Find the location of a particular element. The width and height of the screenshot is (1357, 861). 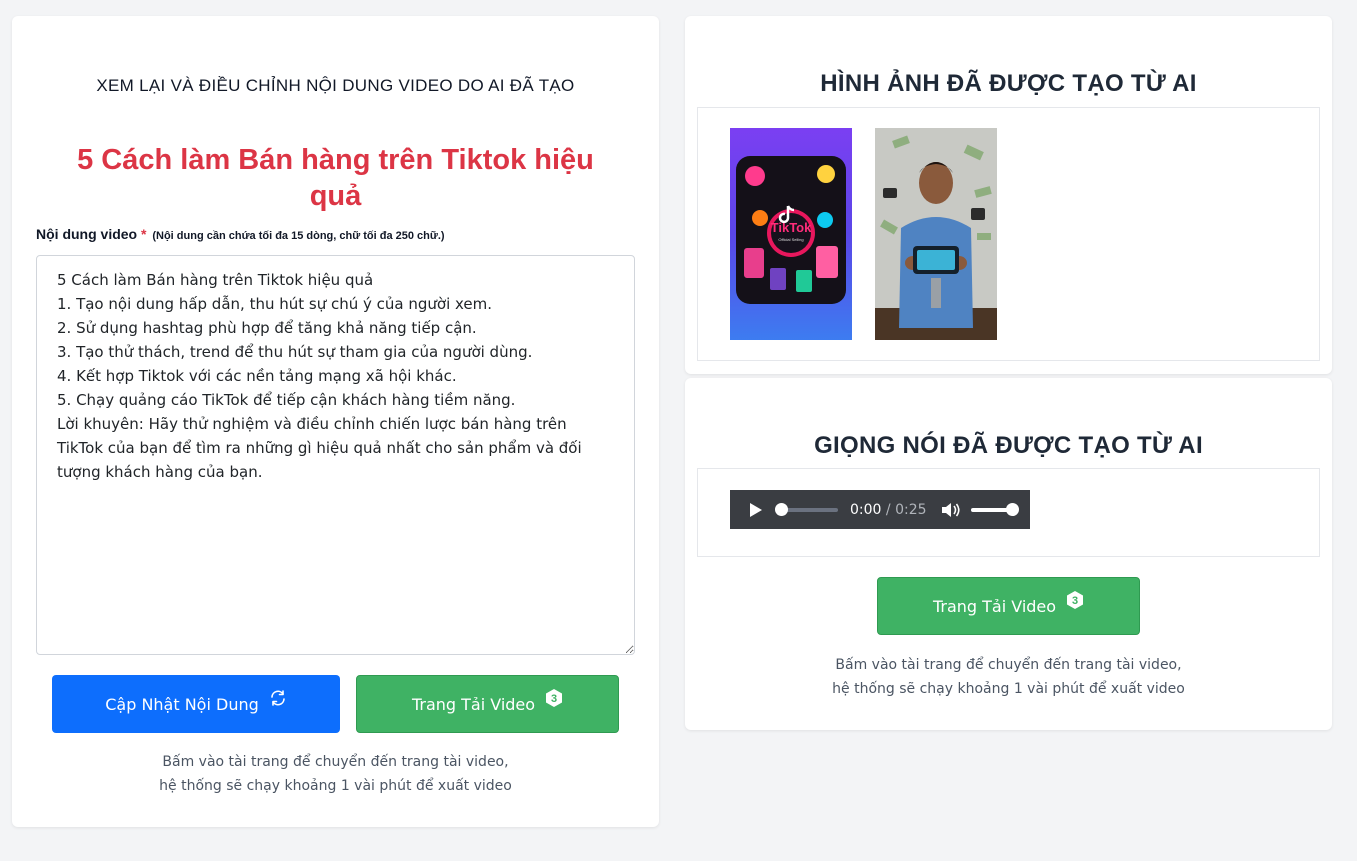

refresh-icon is located at coordinates (278, 698).